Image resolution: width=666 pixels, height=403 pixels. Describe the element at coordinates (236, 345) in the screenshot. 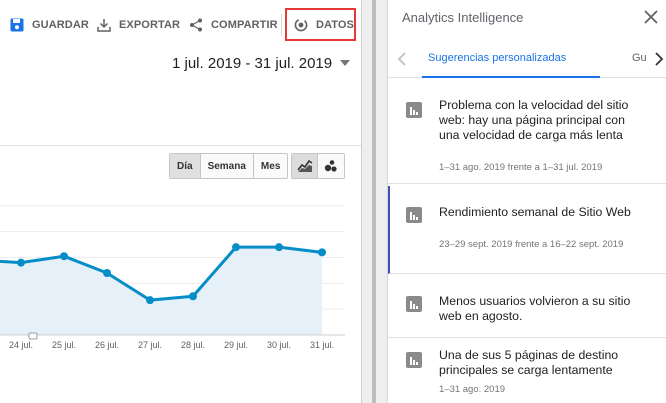

I see `x-tick-label: 29 jul.` at that location.